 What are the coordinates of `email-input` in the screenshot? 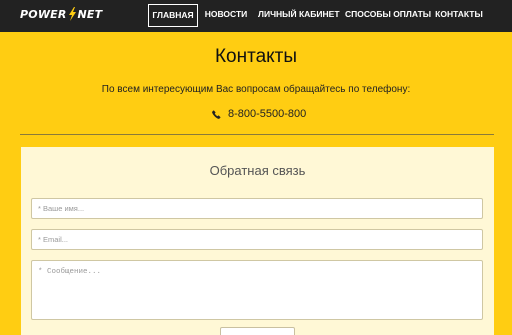 It's located at (257, 239).